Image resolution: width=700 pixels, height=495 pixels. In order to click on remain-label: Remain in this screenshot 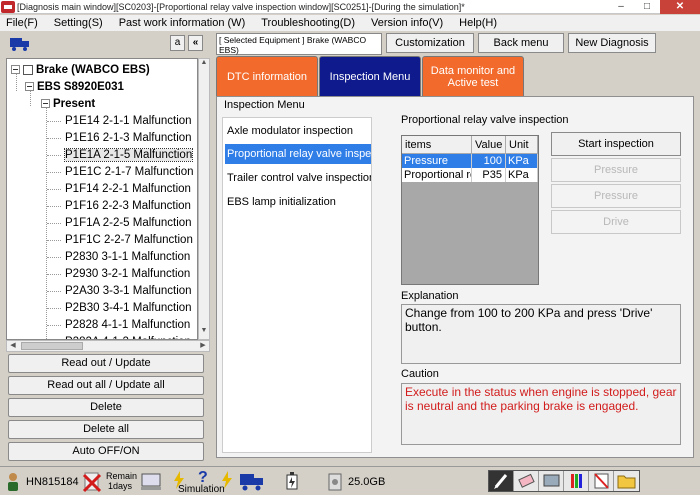, I will do `click(122, 476)`.